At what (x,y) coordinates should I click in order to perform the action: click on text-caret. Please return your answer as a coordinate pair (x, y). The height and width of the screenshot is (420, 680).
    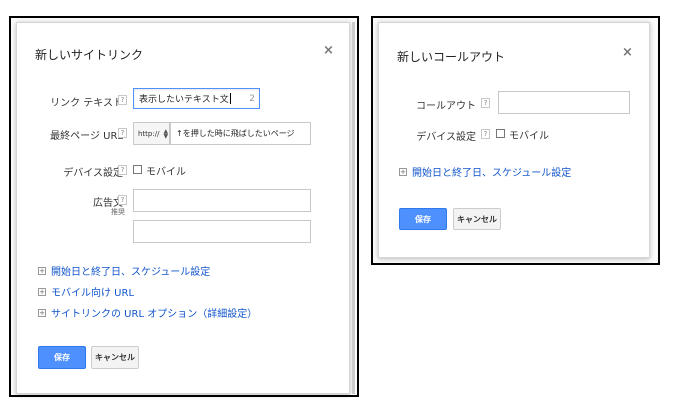
    Looking at the image, I should click on (230, 98).